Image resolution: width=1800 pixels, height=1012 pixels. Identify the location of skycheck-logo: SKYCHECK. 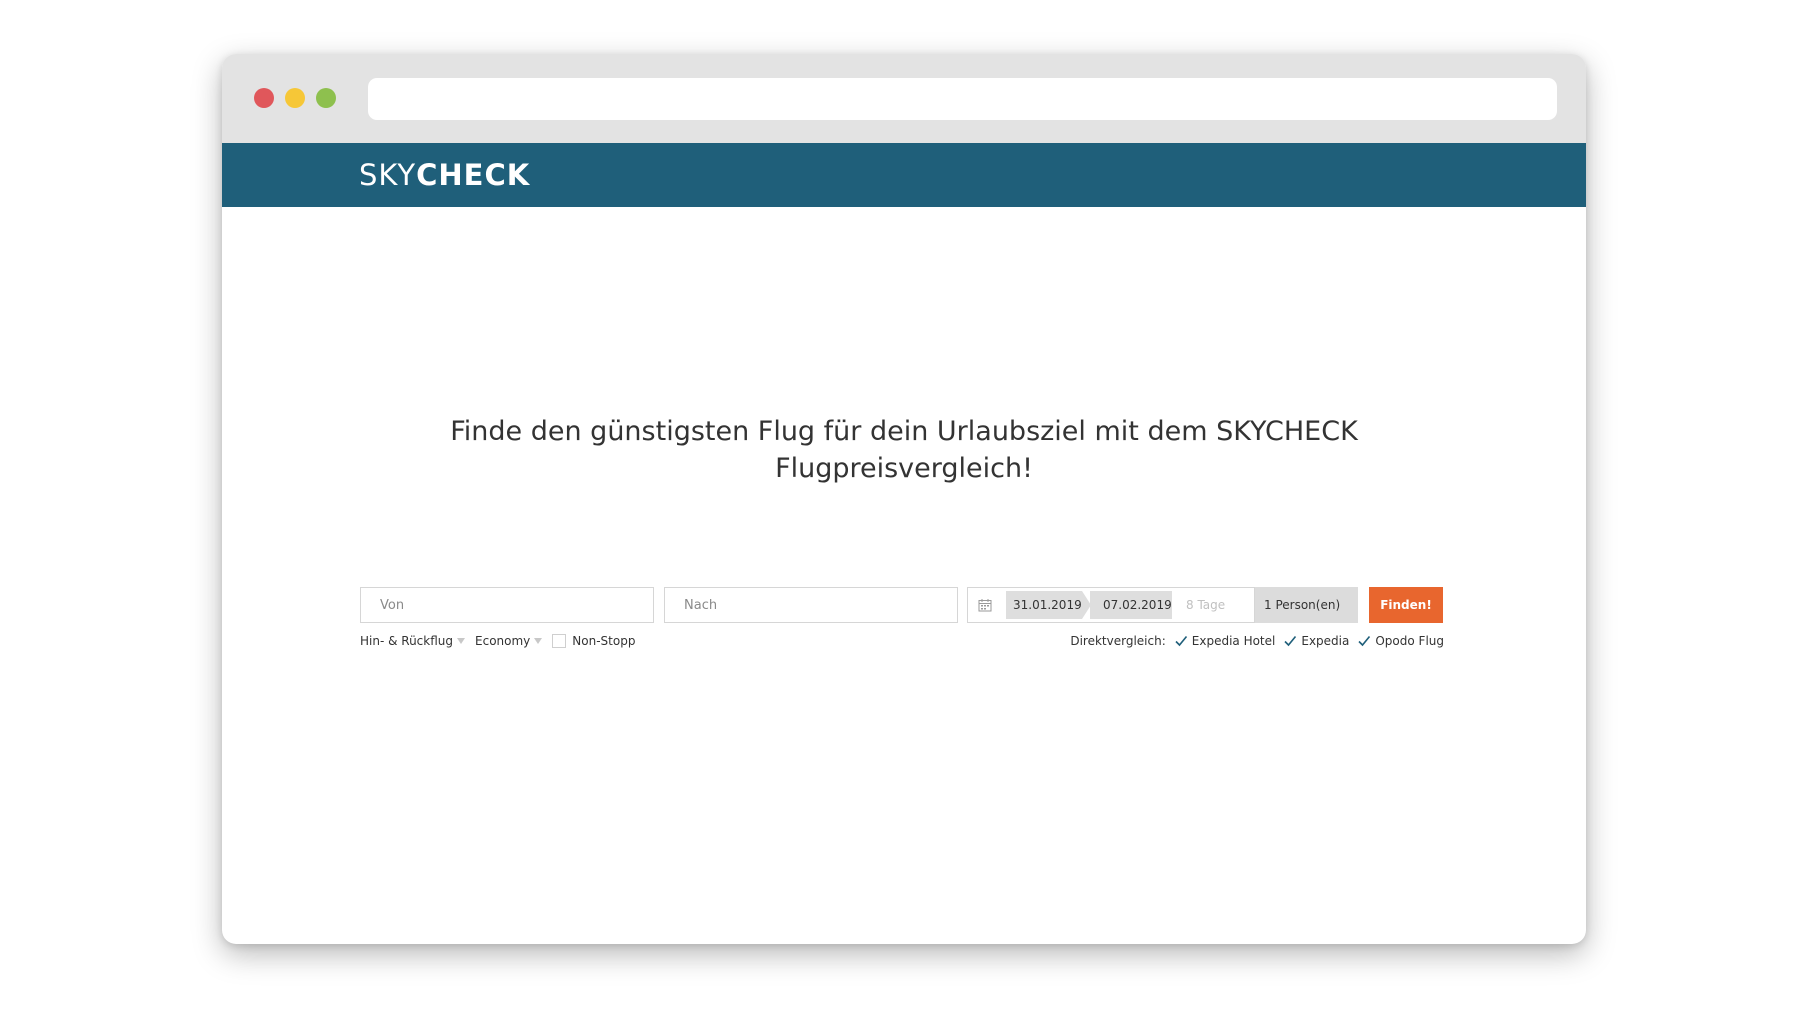
(444, 175).